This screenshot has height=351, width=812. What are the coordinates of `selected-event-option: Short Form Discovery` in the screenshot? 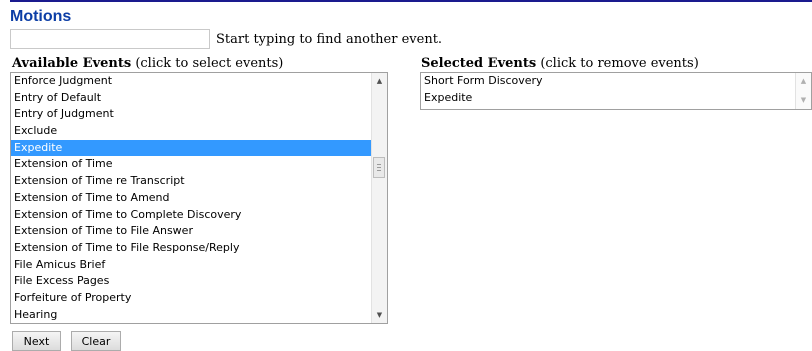 It's located at (616, 81).